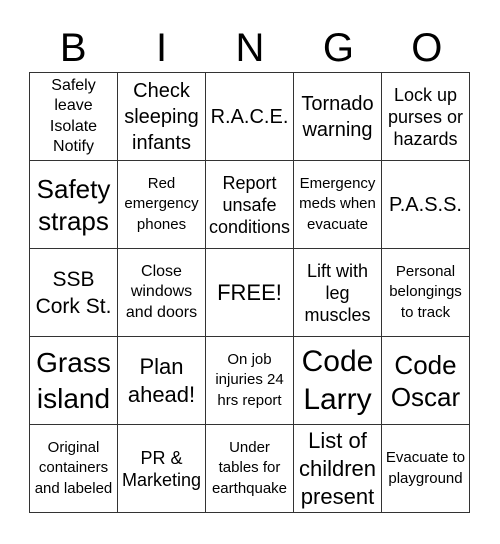 This screenshot has width=500, height=544. What do you see at coordinates (162, 205) in the screenshot?
I see `bingo-cell: Red emergency phones` at bounding box center [162, 205].